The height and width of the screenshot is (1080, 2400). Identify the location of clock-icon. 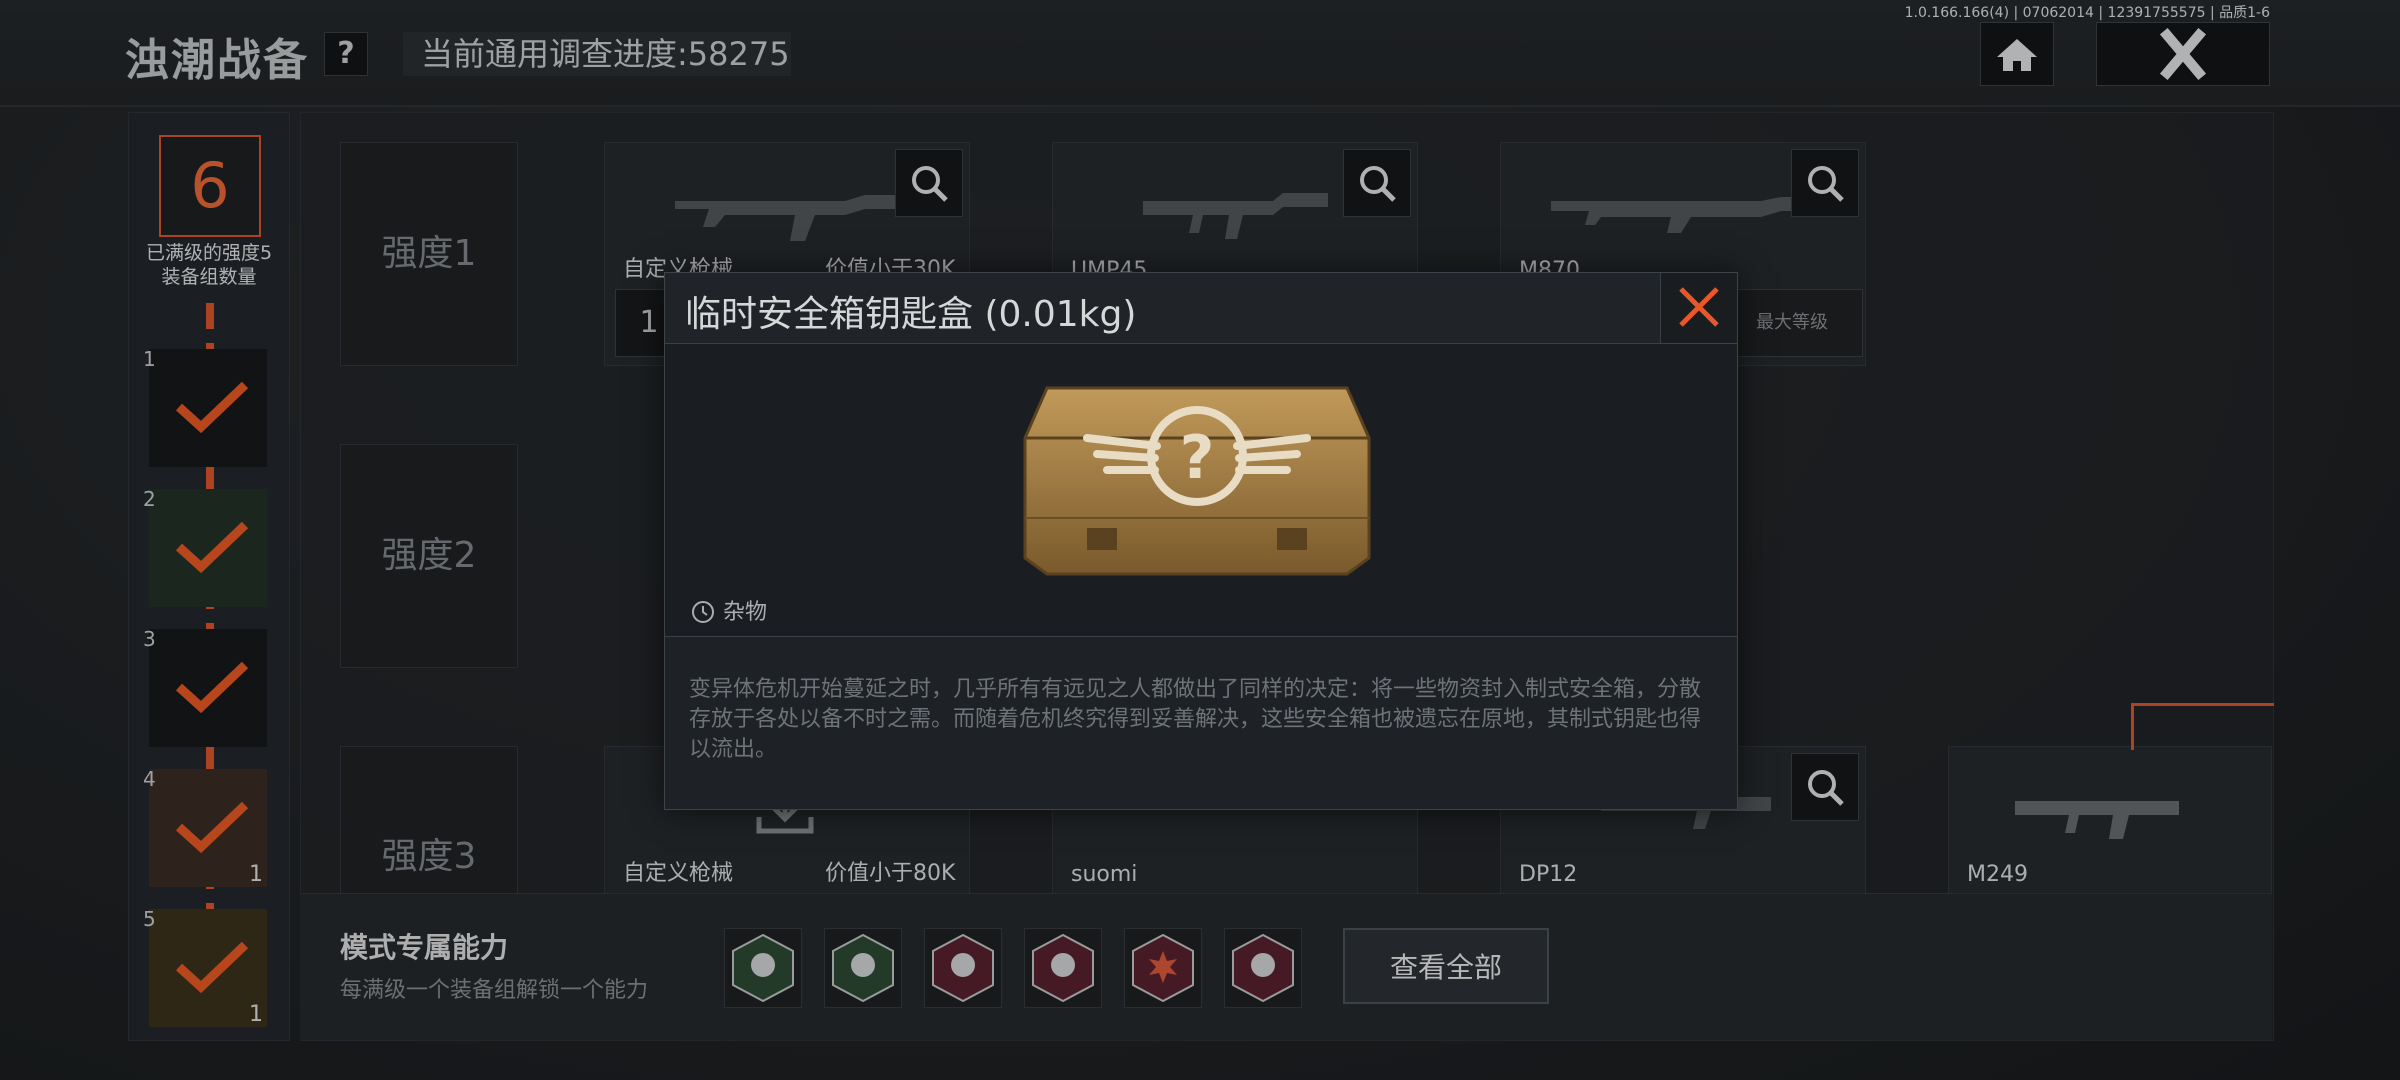
(703, 612).